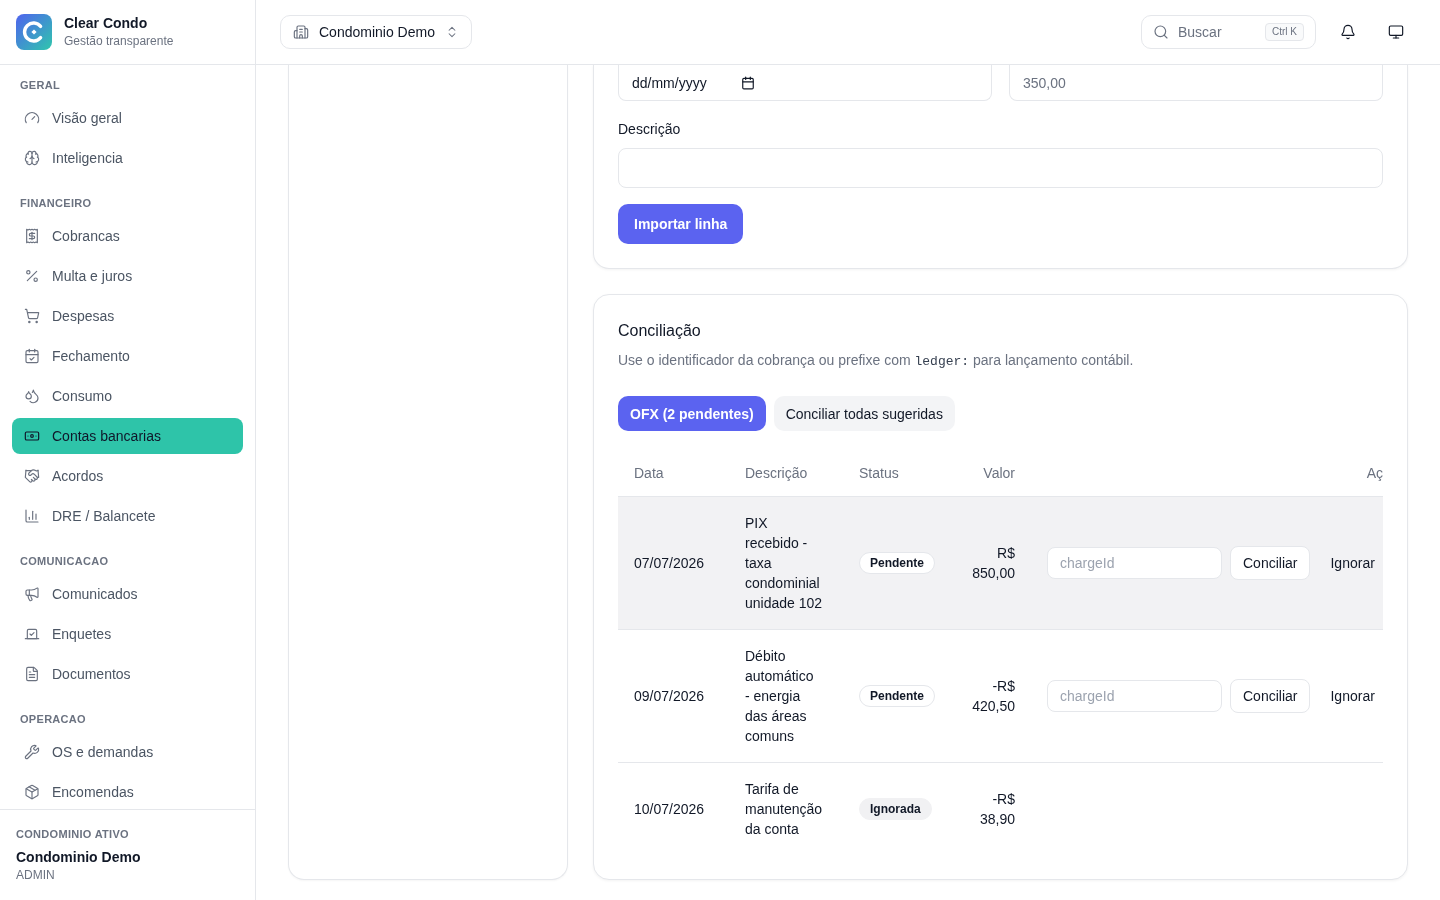 Image resolution: width=1440 pixels, height=900 pixels. What do you see at coordinates (56, 203) in the screenshot?
I see `section-label: FINANCEIRO` at bounding box center [56, 203].